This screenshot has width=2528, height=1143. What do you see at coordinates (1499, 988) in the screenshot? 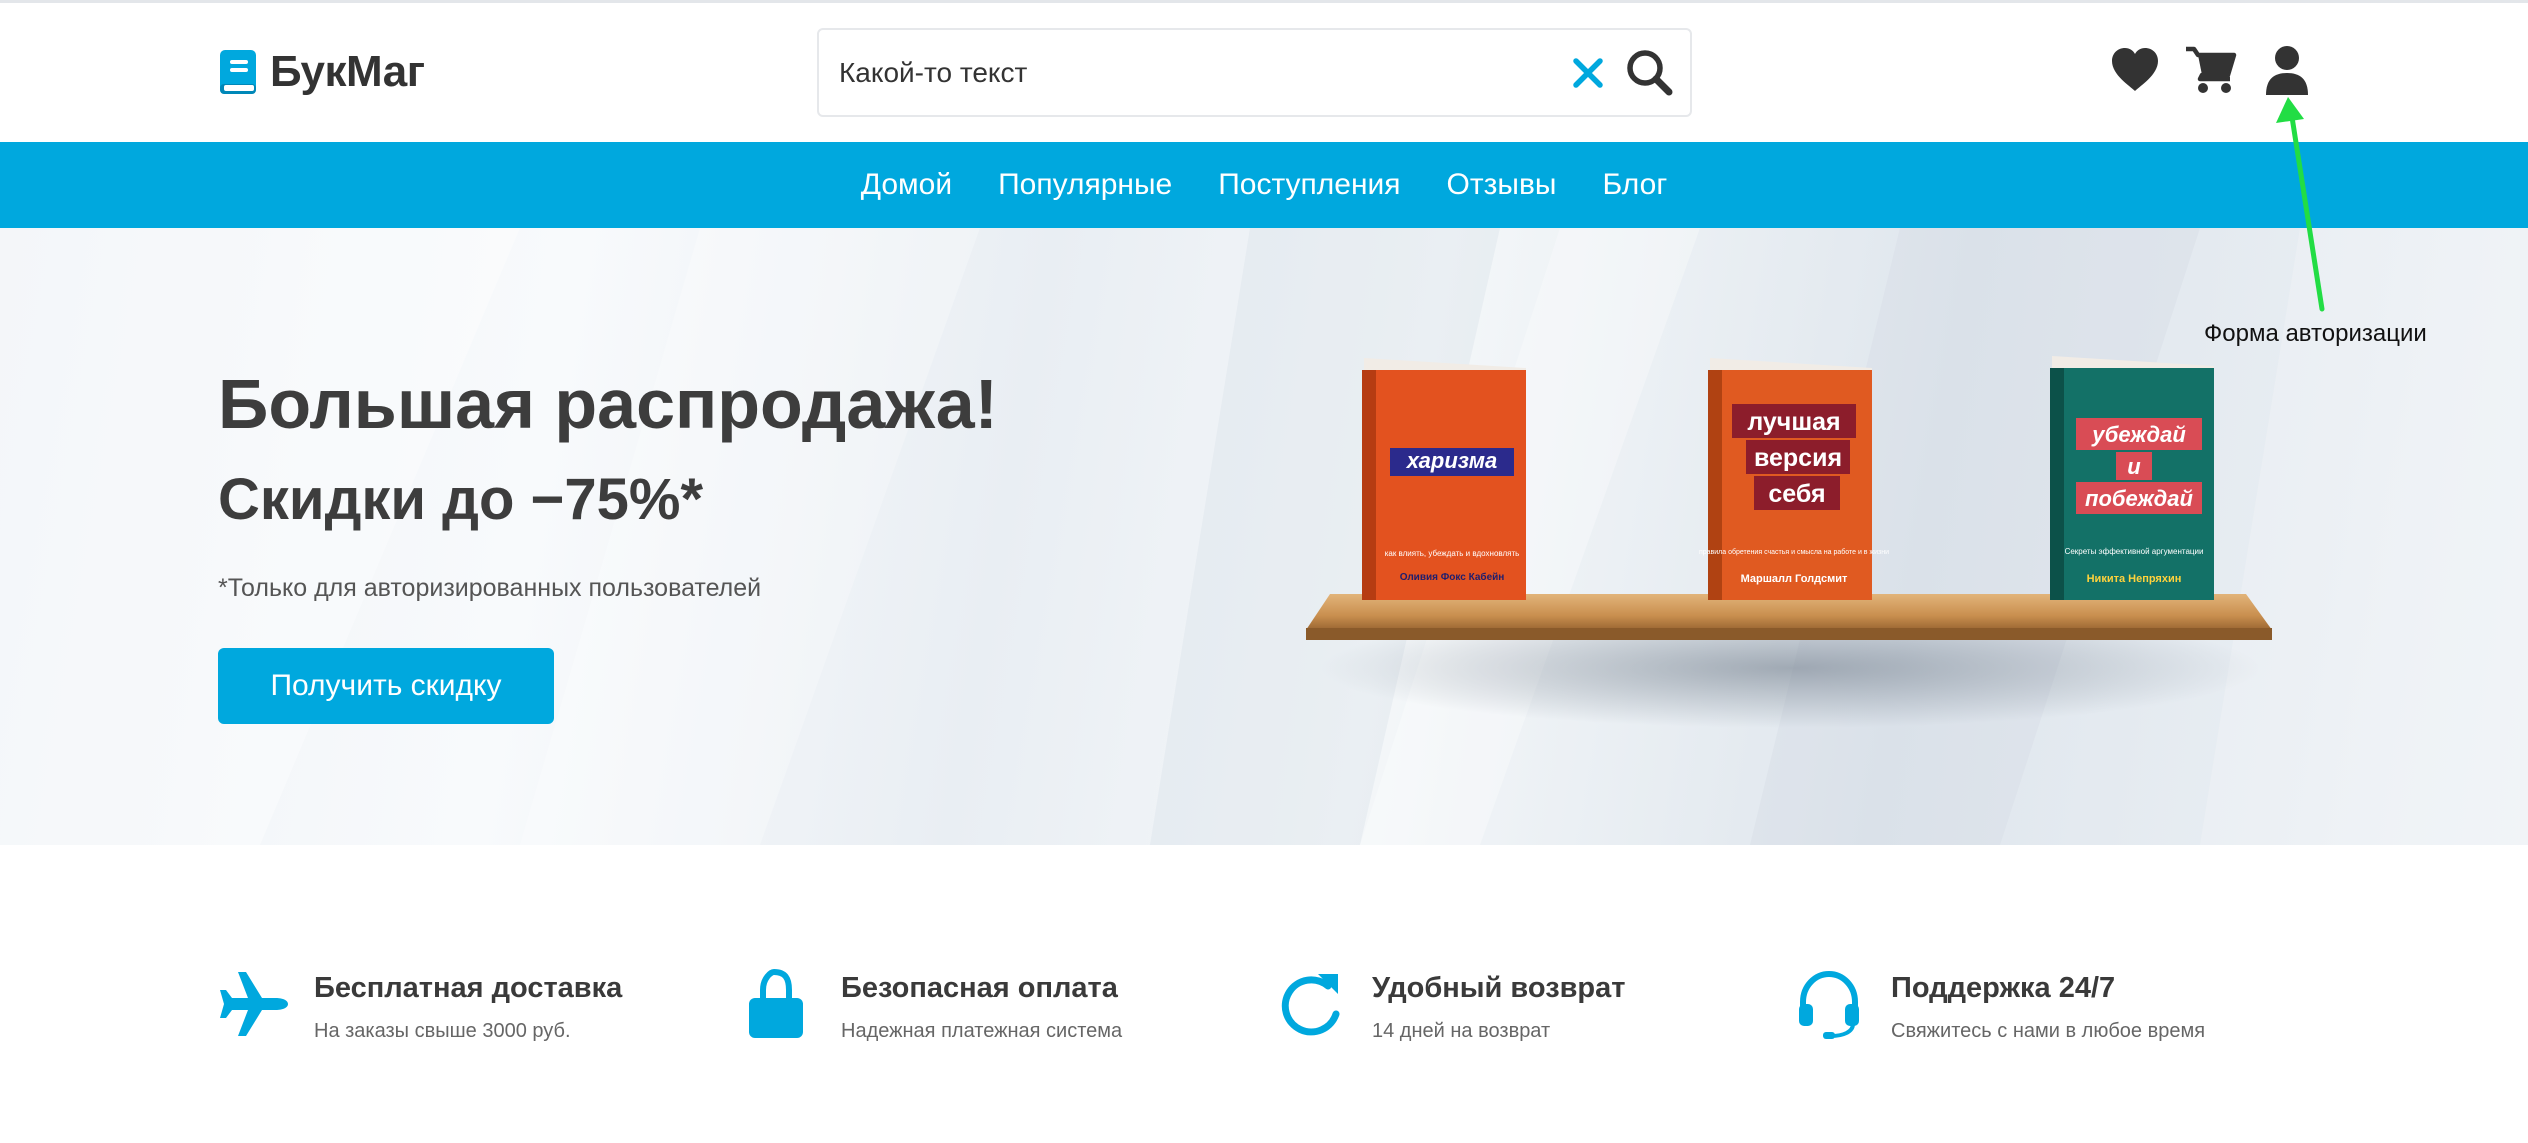
I see `feature-title: Удобный возврат` at bounding box center [1499, 988].